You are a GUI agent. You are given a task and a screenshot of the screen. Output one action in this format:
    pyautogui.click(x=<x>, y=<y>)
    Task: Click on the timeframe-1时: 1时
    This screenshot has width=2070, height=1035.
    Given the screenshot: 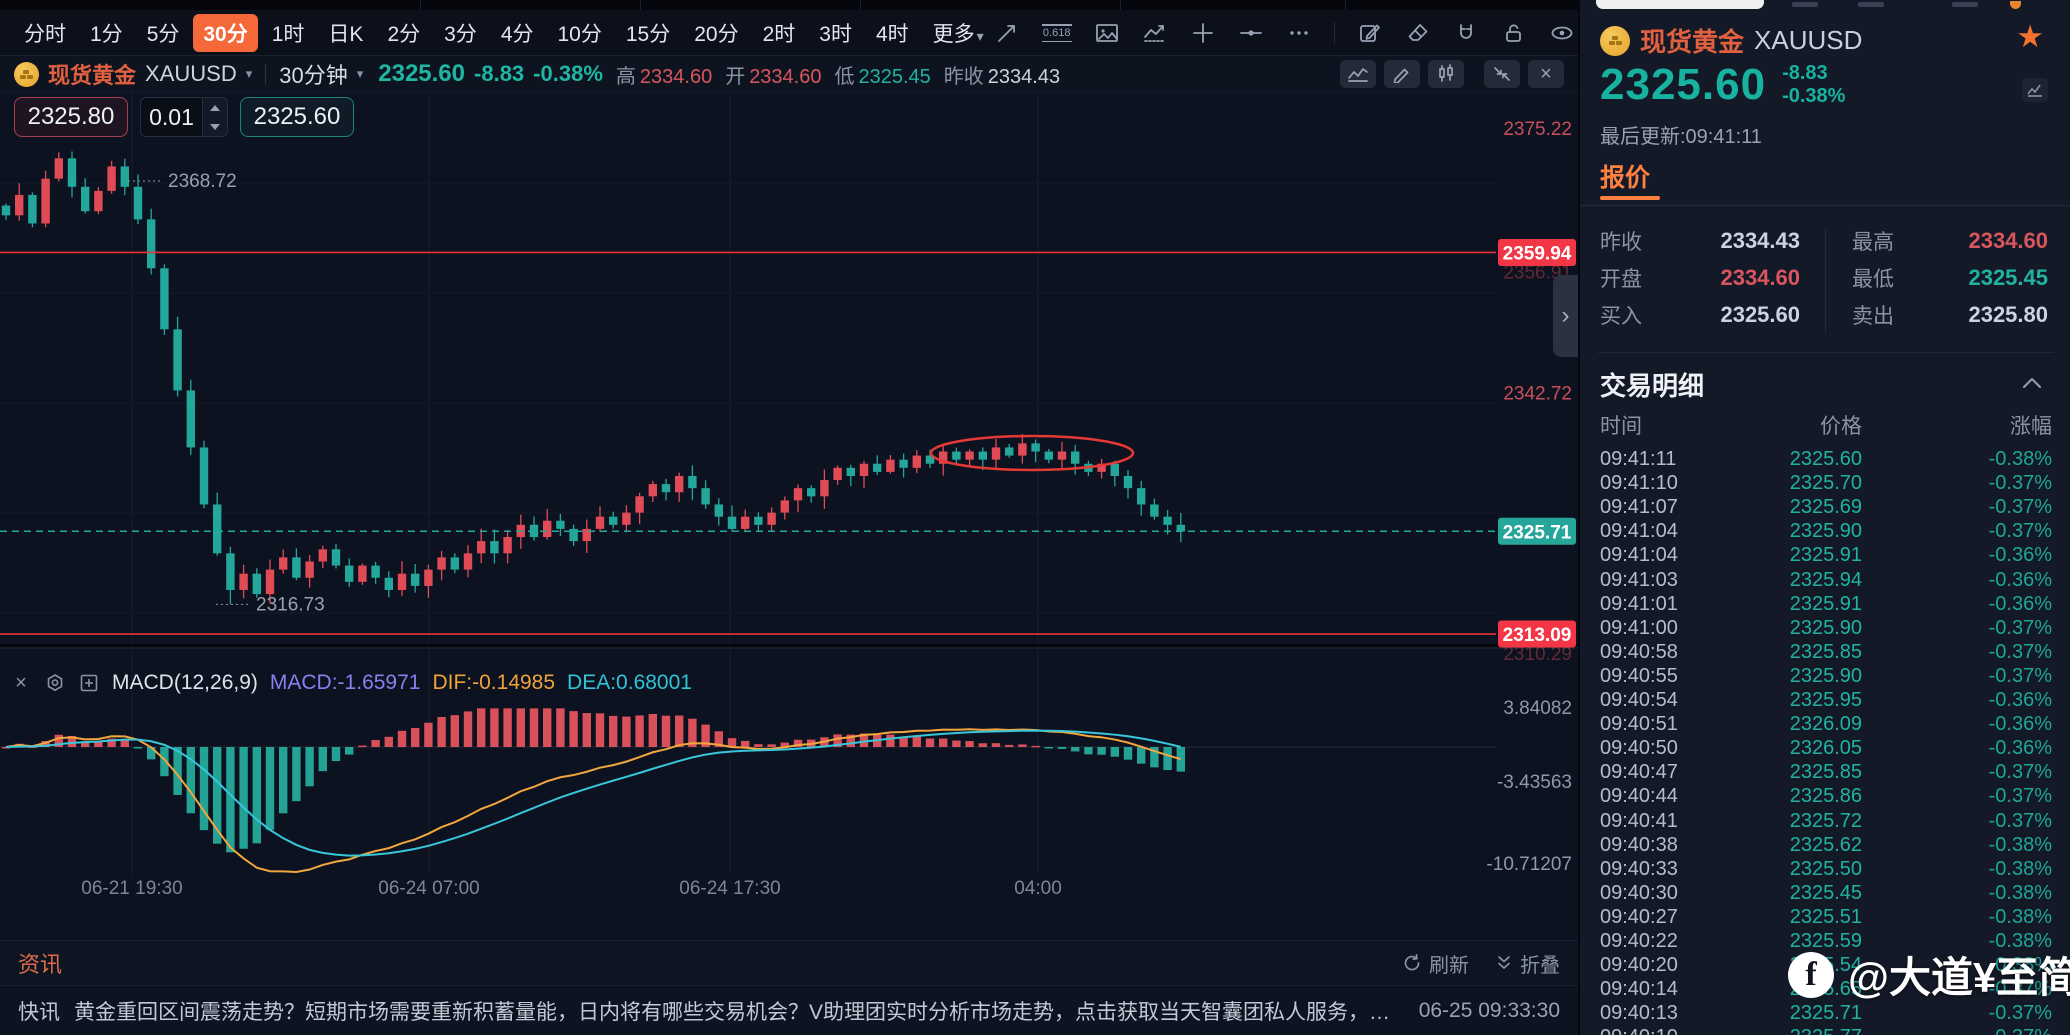 What is the action you would take?
    pyautogui.click(x=288, y=33)
    